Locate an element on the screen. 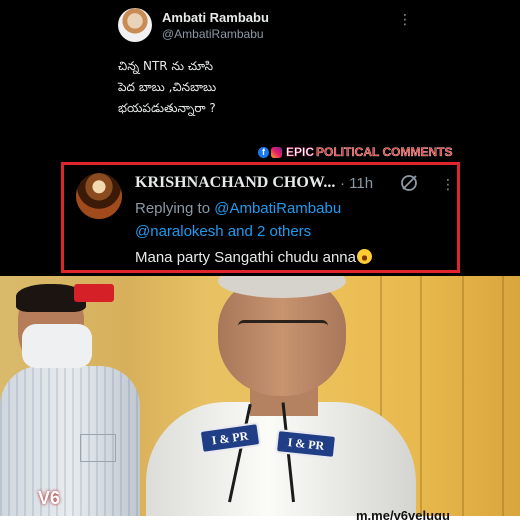 This screenshot has height=520, width=520. mention-link: @AmbatiRambabu is located at coordinates (277, 208).